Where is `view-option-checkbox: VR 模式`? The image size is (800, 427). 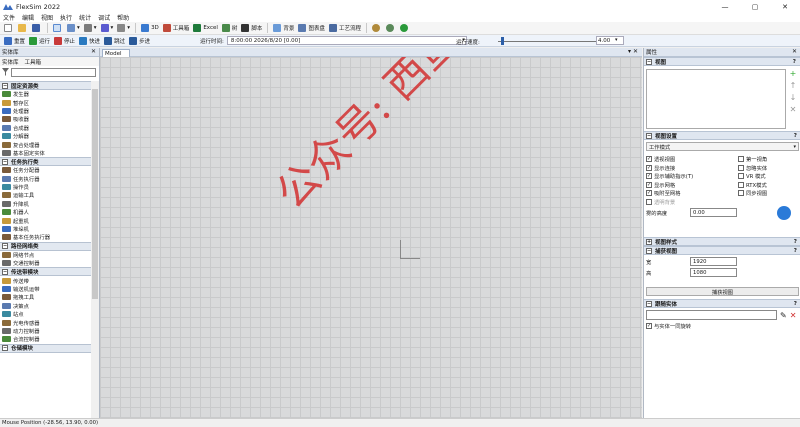
view-option-checkbox: VR 模式 is located at coordinates (768, 176).